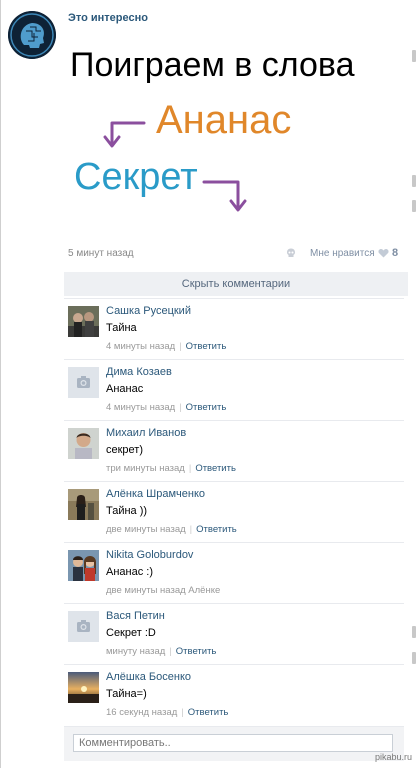  I want to click on comment-time: 16 секунд назад, so click(141, 712).